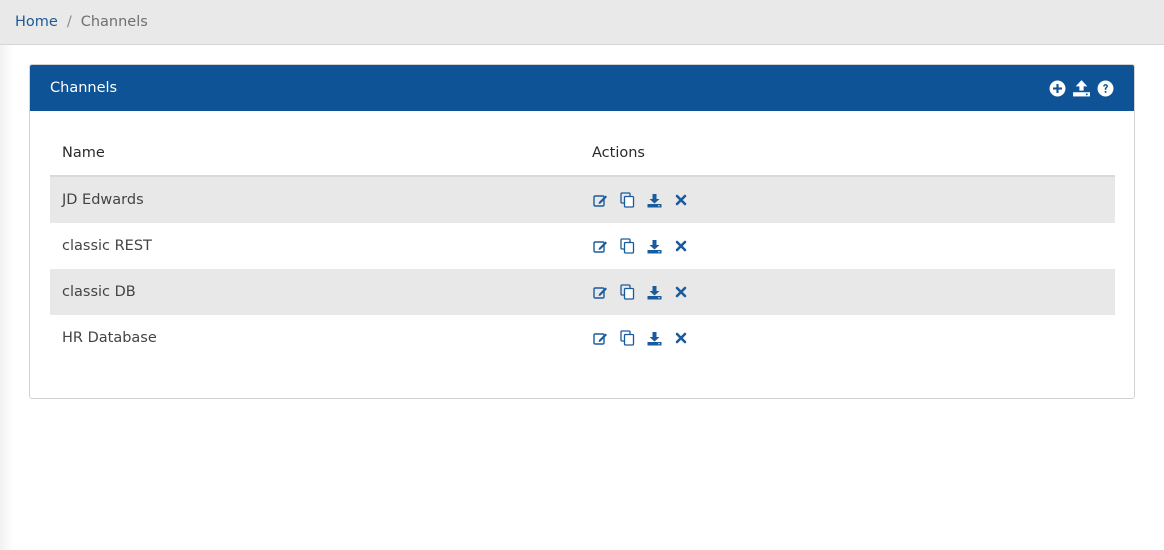 The height and width of the screenshot is (550, 1164). I want to click on table-row: classic DB, so click(582, 292).